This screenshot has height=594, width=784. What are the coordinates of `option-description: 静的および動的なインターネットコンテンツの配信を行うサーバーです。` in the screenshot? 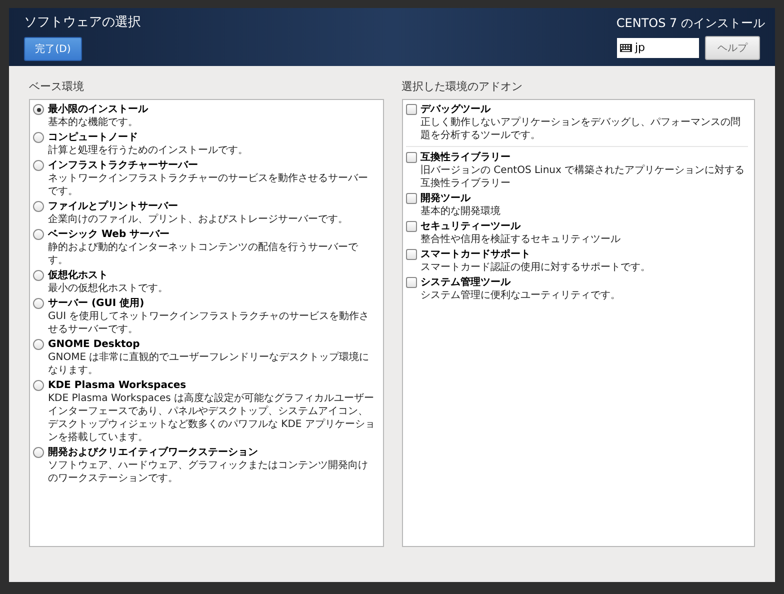 It's located at (203, 254).